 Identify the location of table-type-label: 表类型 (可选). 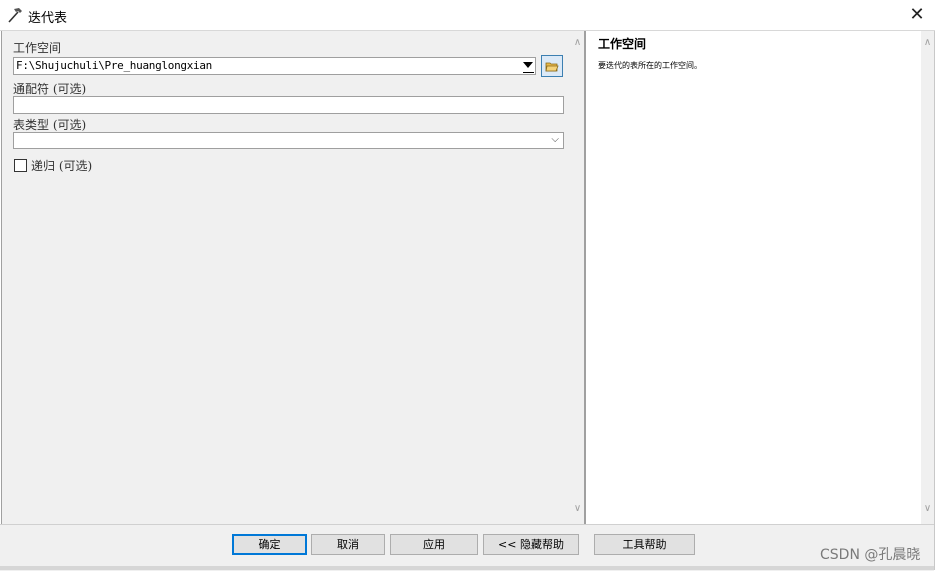
(50, 125).